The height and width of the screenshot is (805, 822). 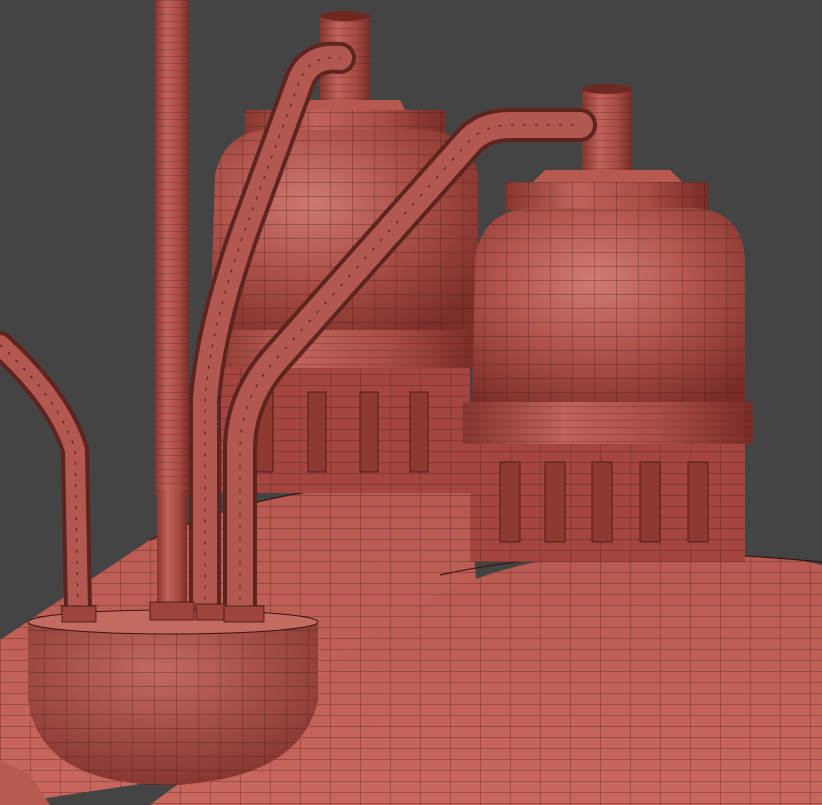 What do you see at coordinates (173, 693) in the screenshot?
I see `hub-bowl` at bounding box center [173, 693].